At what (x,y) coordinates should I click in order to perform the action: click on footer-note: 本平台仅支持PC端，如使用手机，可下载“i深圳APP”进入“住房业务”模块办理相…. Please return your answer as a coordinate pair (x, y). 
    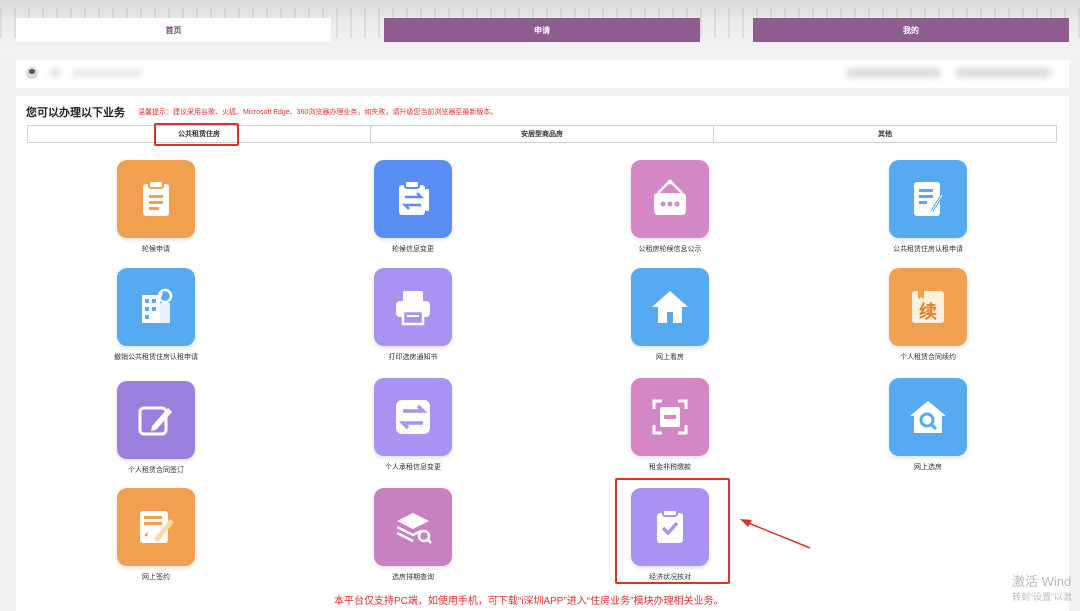
    Looking at the image, I should click on (529, 601).